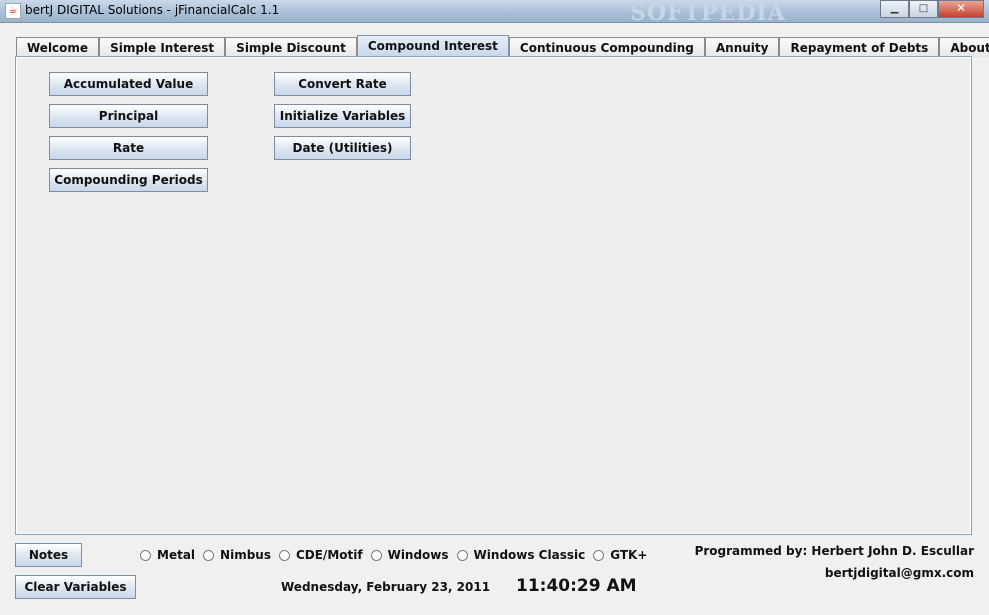  Describe the element at coordinates (859, 47) in the screenshot. I see `tab-repayment-of-debts: Repayment of Debts` at that location.